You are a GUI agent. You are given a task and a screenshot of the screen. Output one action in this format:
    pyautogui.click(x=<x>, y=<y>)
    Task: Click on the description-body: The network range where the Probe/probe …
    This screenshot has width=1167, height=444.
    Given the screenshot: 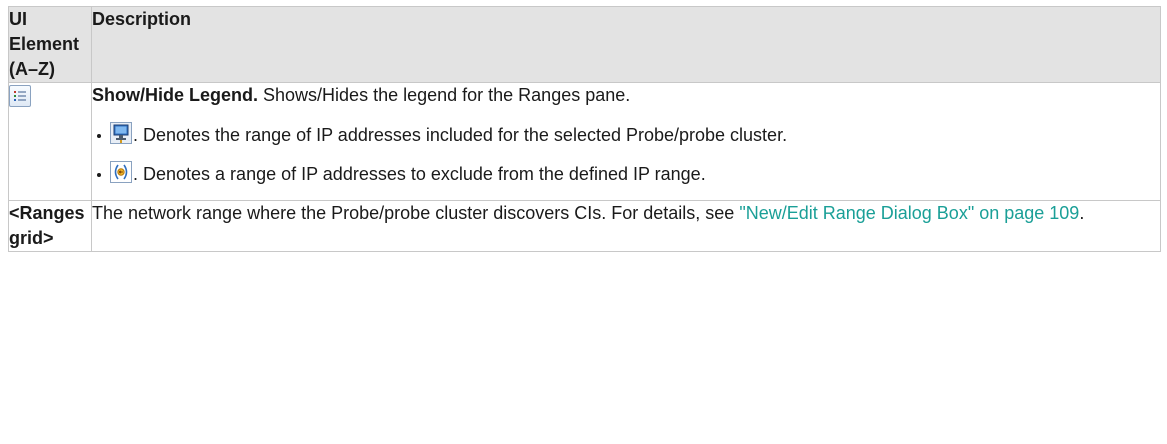 What is the action you would take?
    pyautogui.click(x=416, y=213)
    